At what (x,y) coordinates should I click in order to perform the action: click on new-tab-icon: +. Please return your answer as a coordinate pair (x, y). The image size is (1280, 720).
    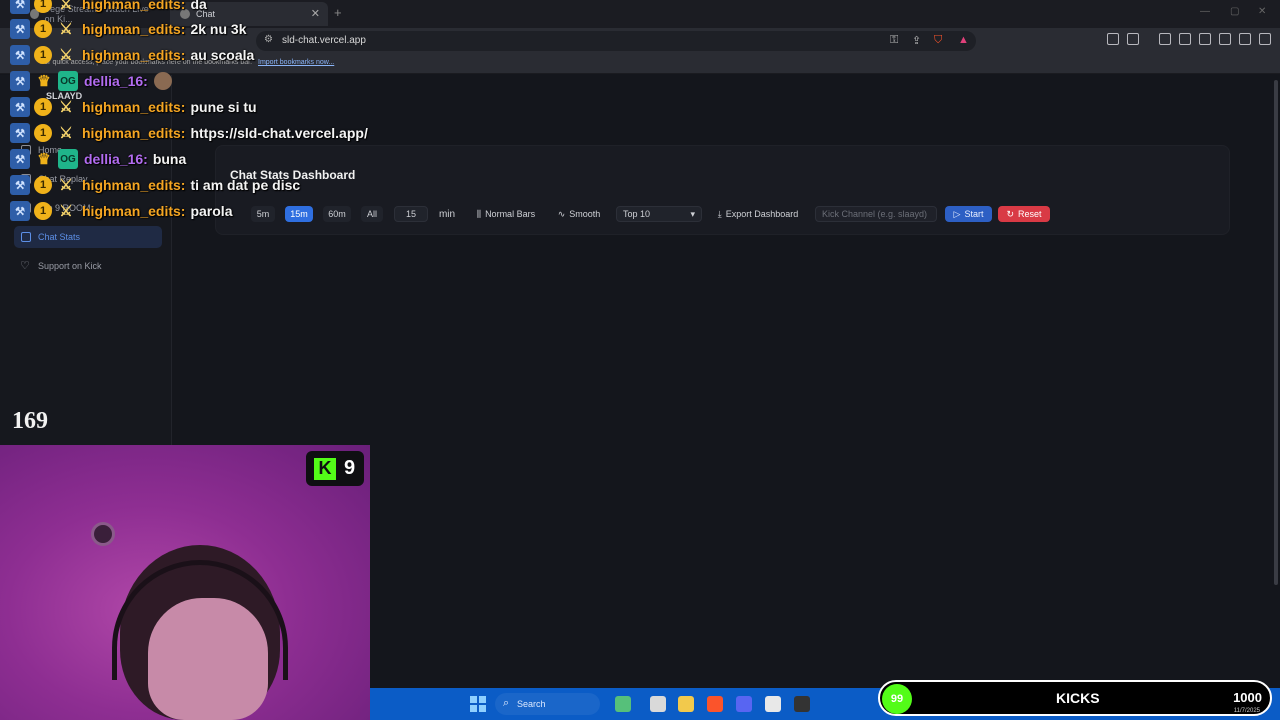
    Looking at the image, I should click on (338, 12).